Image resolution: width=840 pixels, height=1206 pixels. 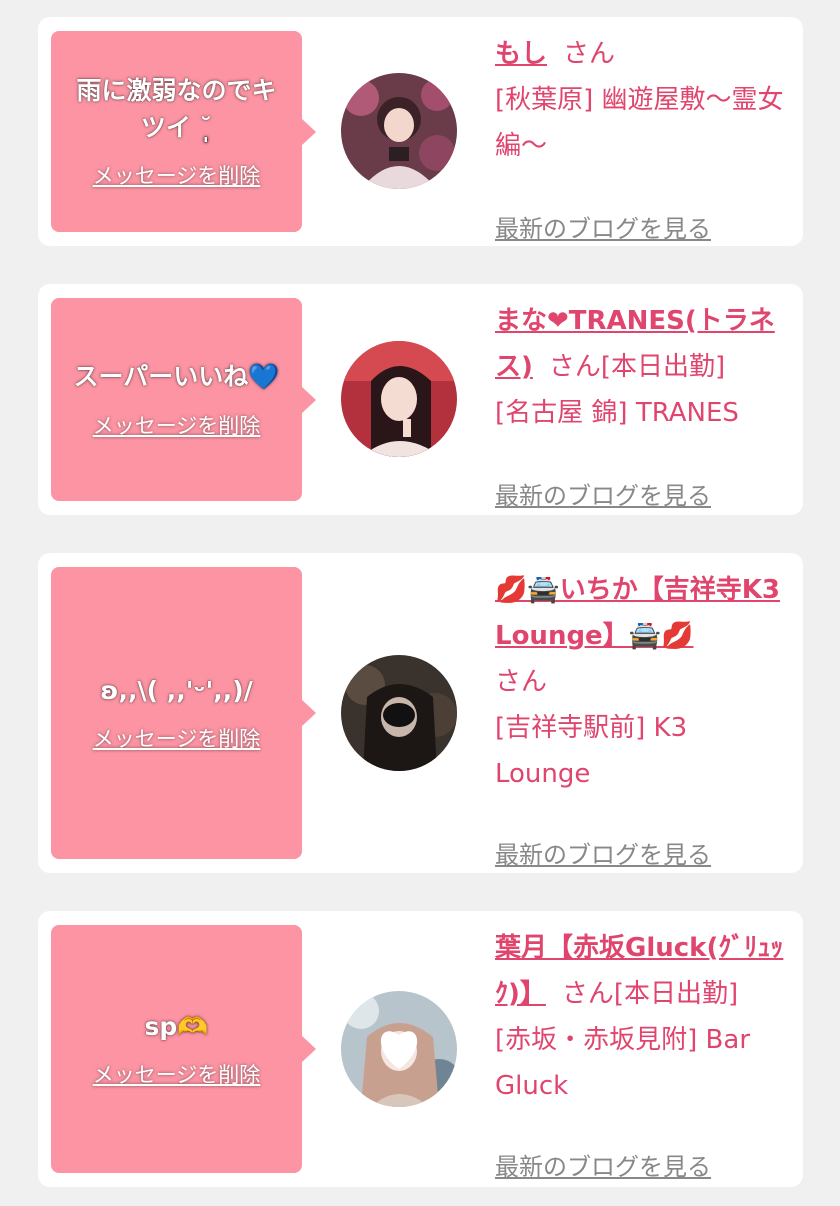 What do you see at coordinates (176, 1026) in the screenshot?
I see `message-text: sp🫶` at bounding box center [176, 1026].